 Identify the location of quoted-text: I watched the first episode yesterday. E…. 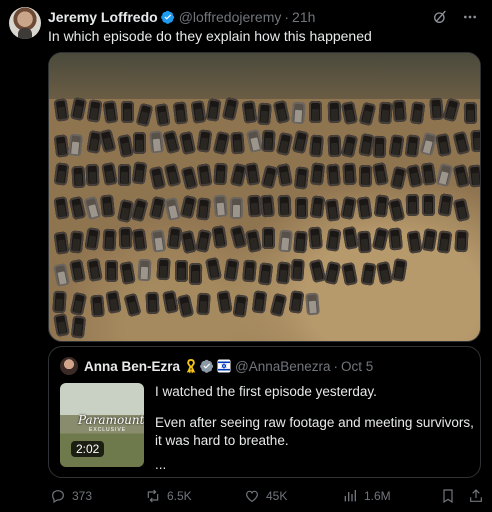
(315, 435).